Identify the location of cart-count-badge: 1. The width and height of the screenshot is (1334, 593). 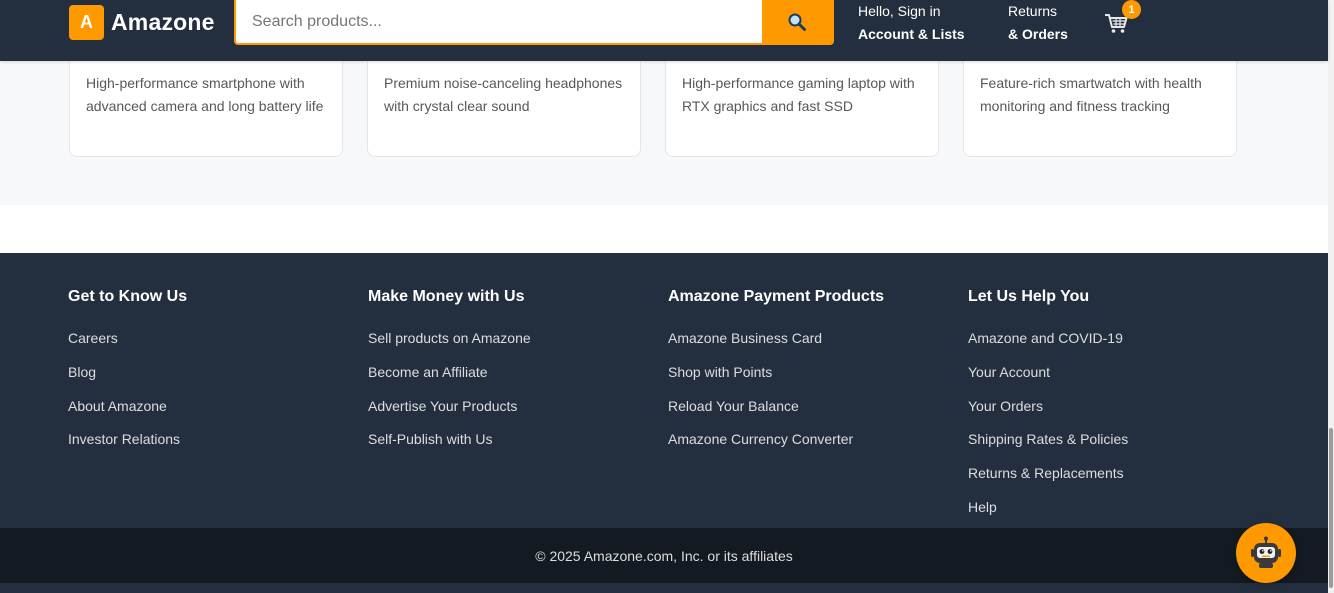
(1131, 9).